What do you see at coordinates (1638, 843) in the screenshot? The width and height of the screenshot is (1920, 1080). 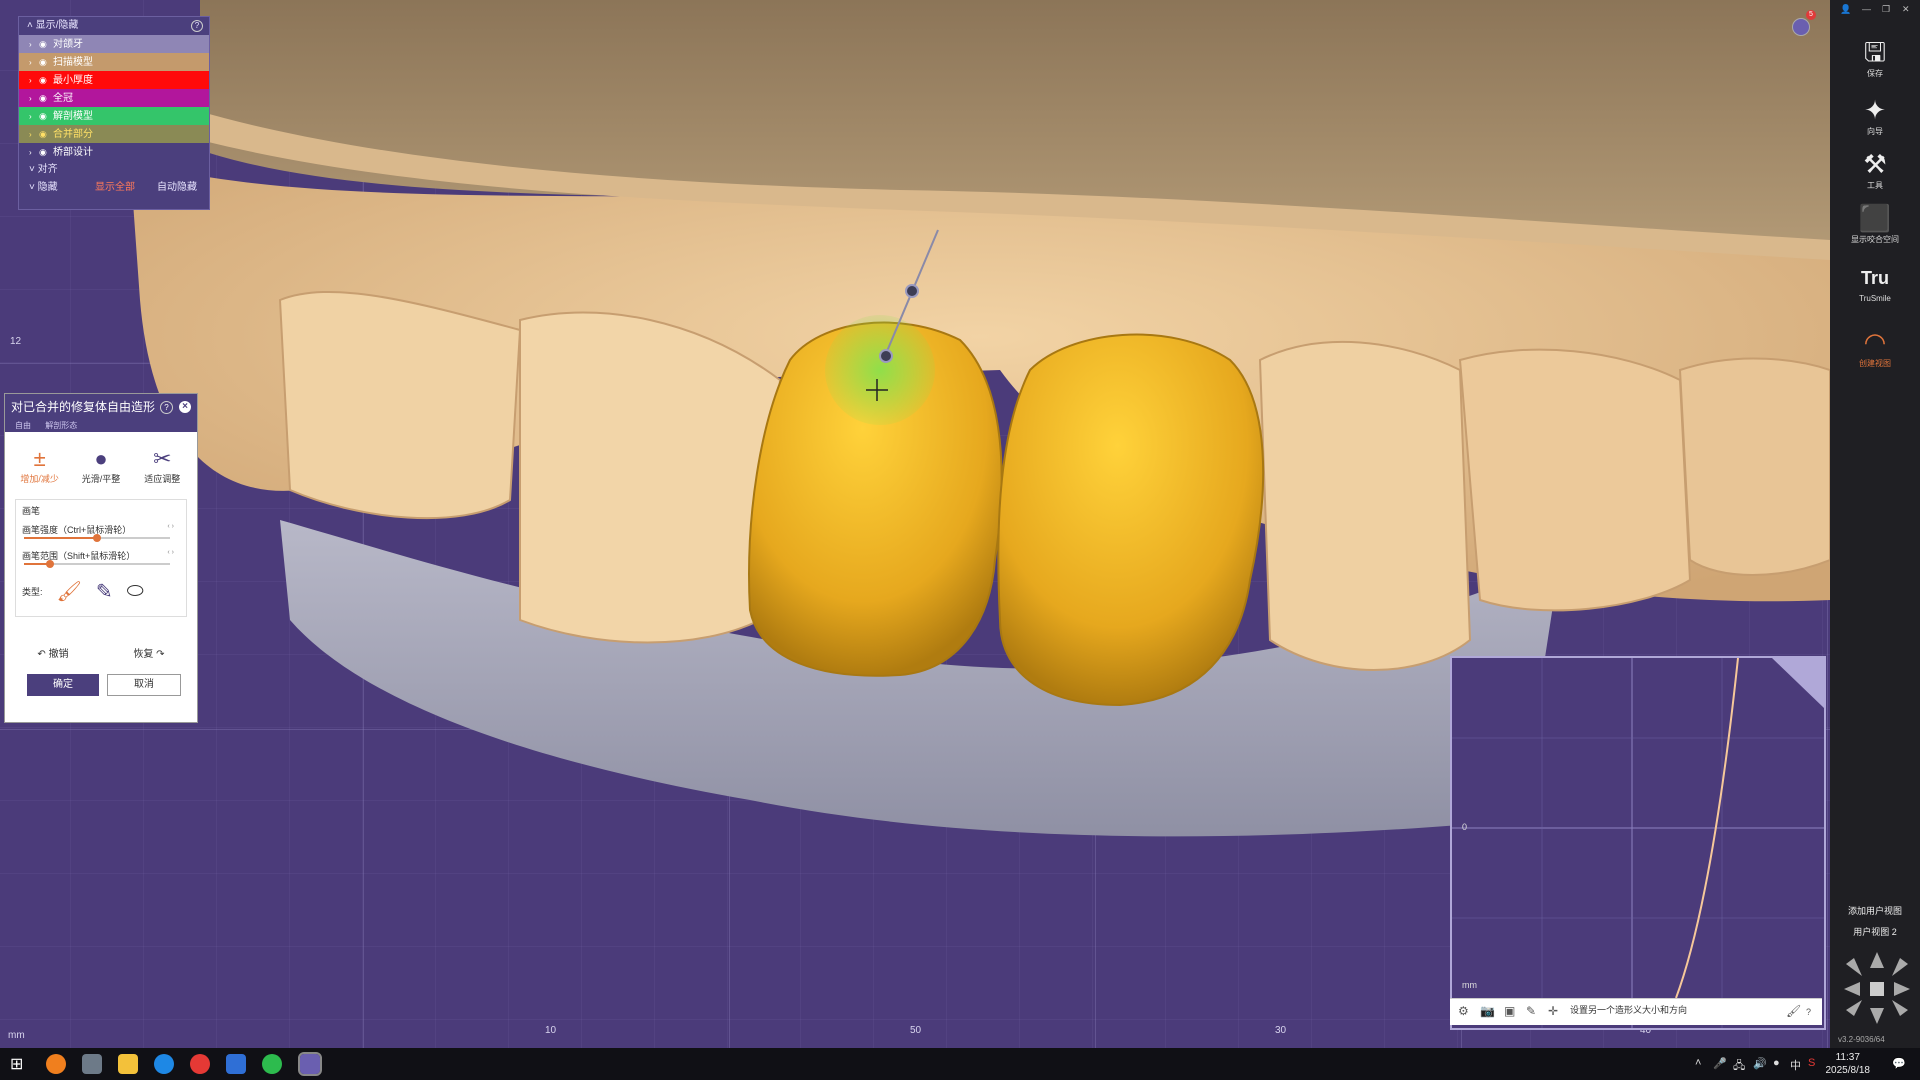 I see `mini-view: 0 mm` at bounding box center [1638, 843].